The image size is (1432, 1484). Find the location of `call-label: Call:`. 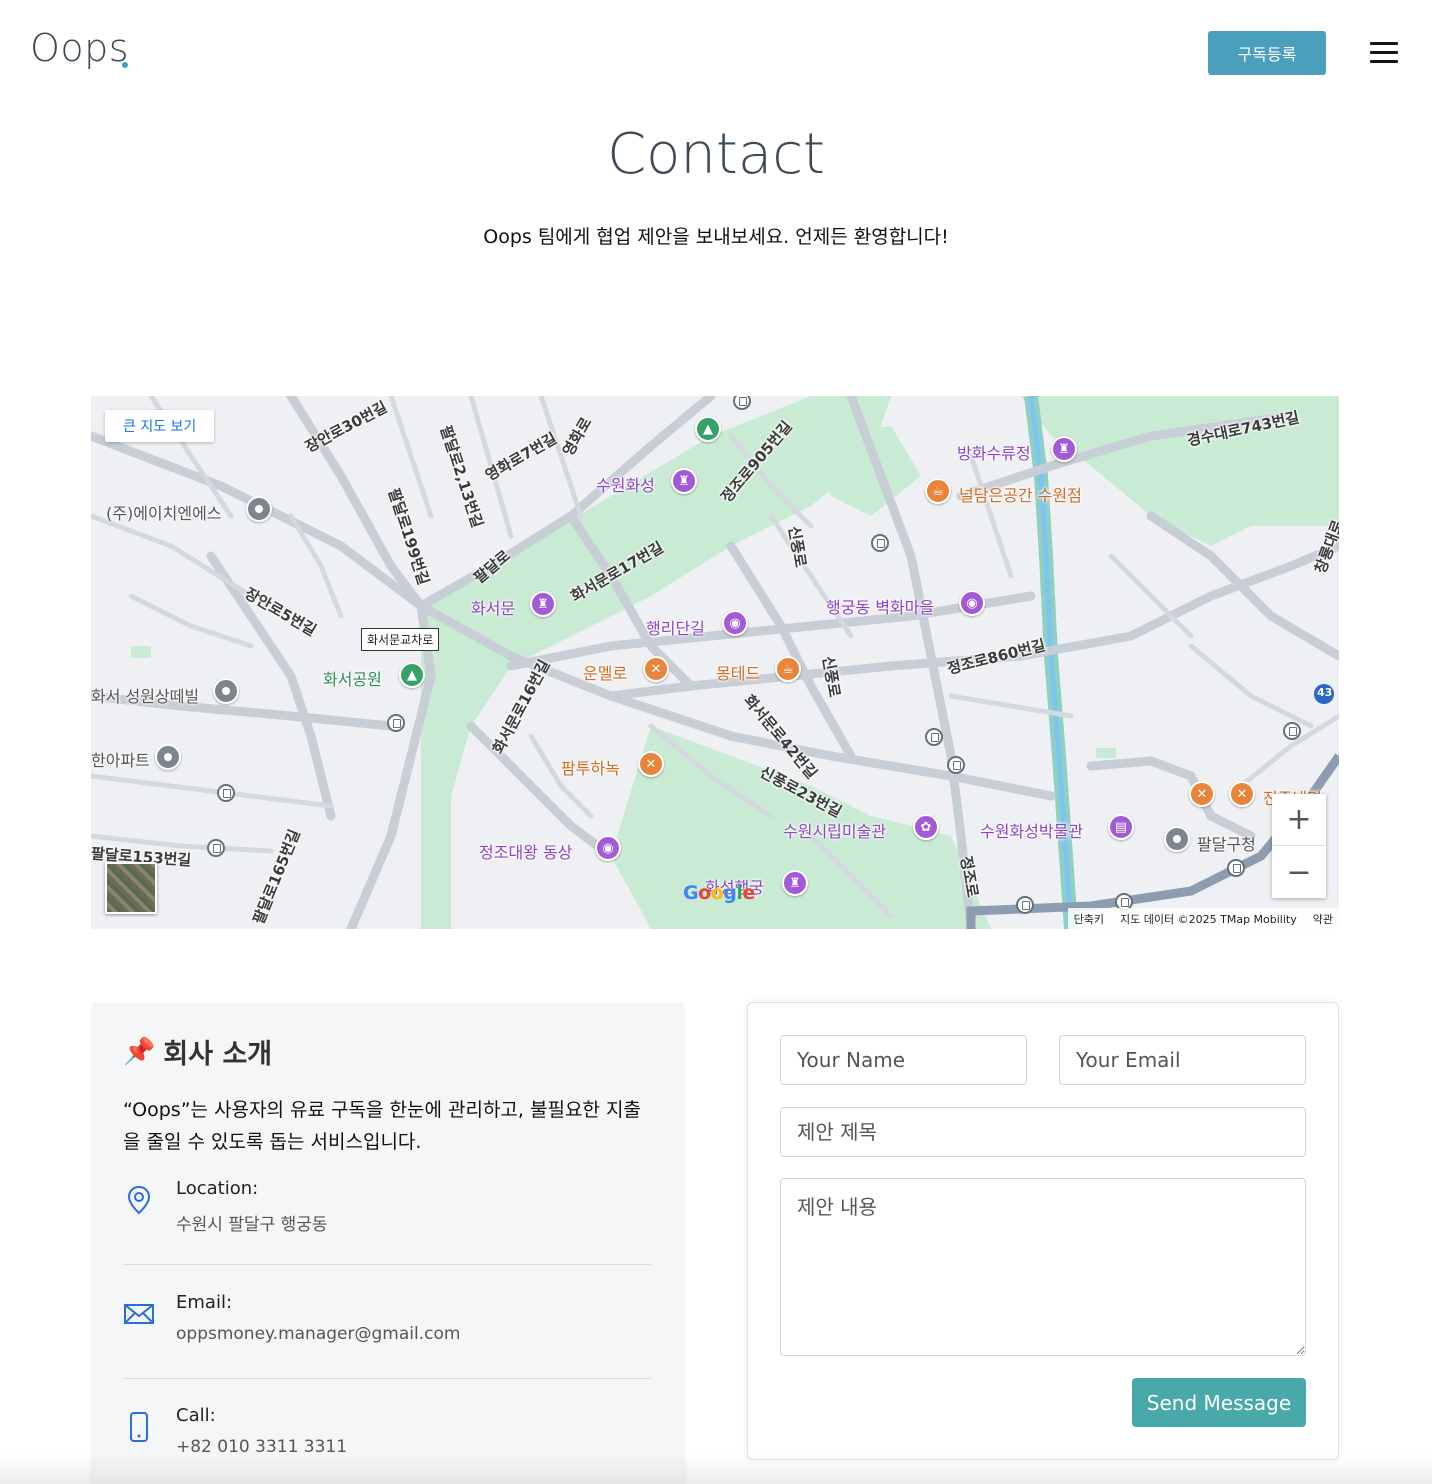

call-label: Call: is located at coordinates (196, 1415).